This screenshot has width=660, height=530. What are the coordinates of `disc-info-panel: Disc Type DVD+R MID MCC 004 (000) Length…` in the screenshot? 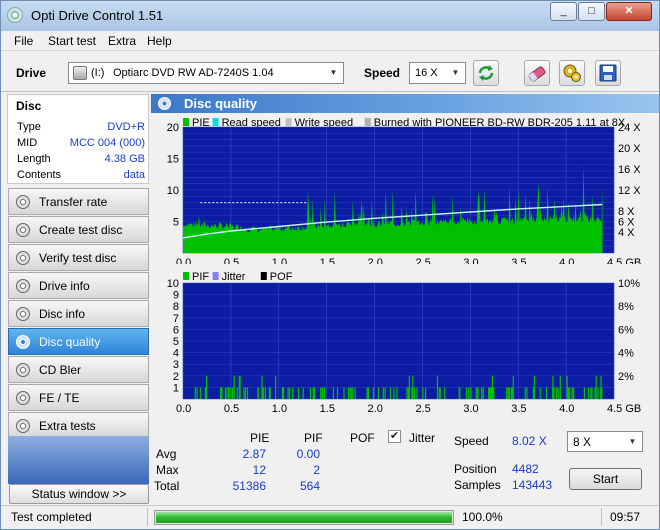 It's located at (78, 139).